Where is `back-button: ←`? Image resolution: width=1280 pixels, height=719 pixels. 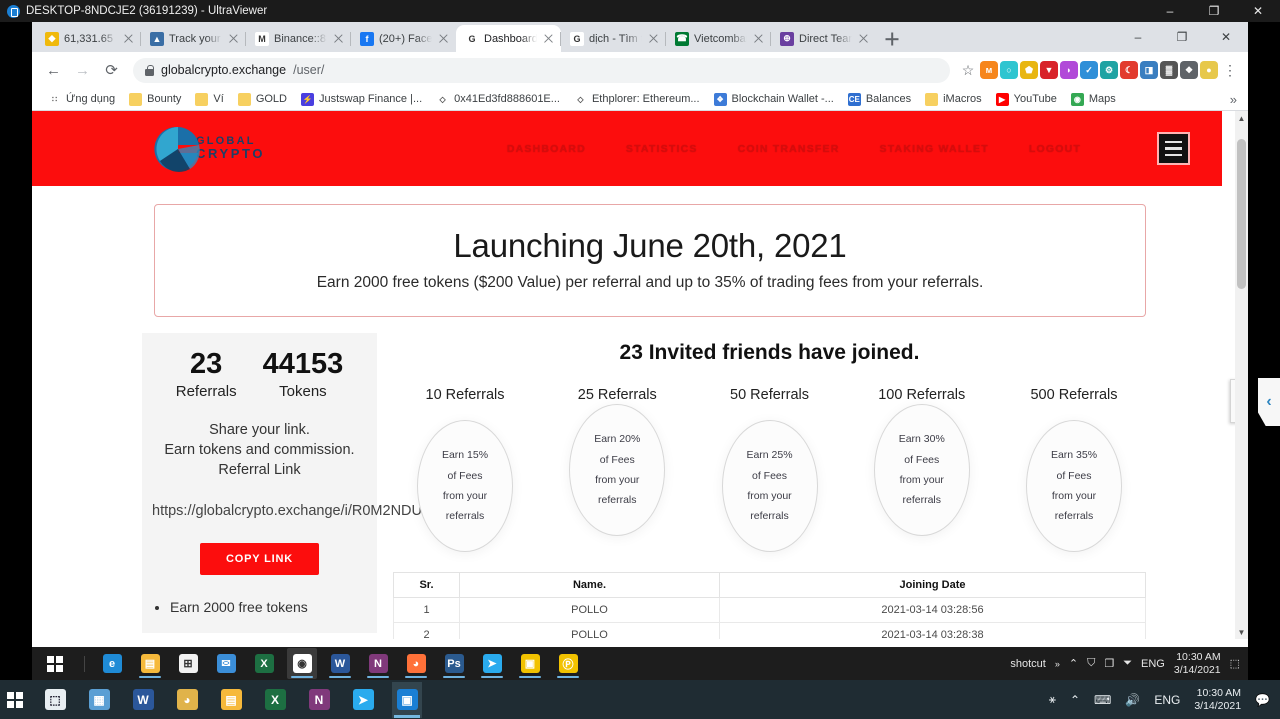 back-button: ← is located at coordinates (53, 70).